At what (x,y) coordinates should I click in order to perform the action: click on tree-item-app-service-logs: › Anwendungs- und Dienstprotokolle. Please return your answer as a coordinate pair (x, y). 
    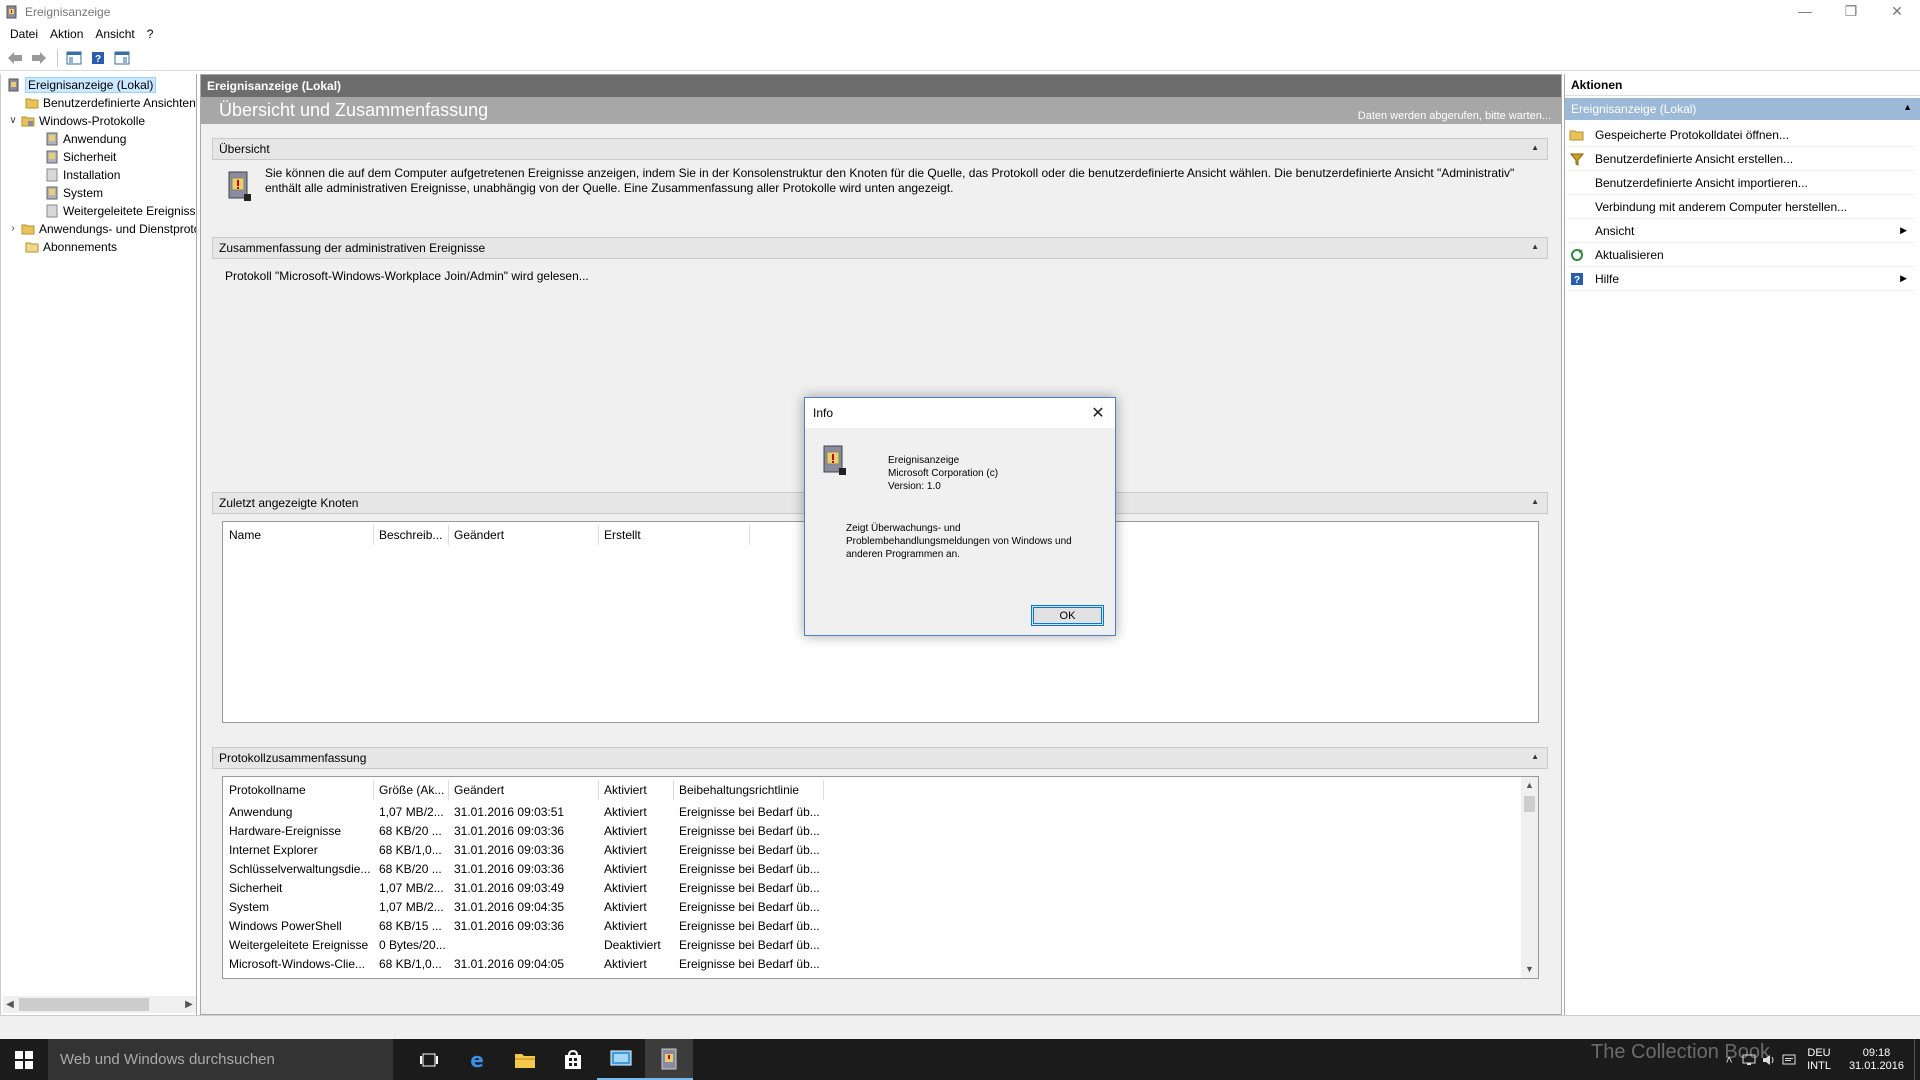
    Looking at the image, I should click on (101, 228).